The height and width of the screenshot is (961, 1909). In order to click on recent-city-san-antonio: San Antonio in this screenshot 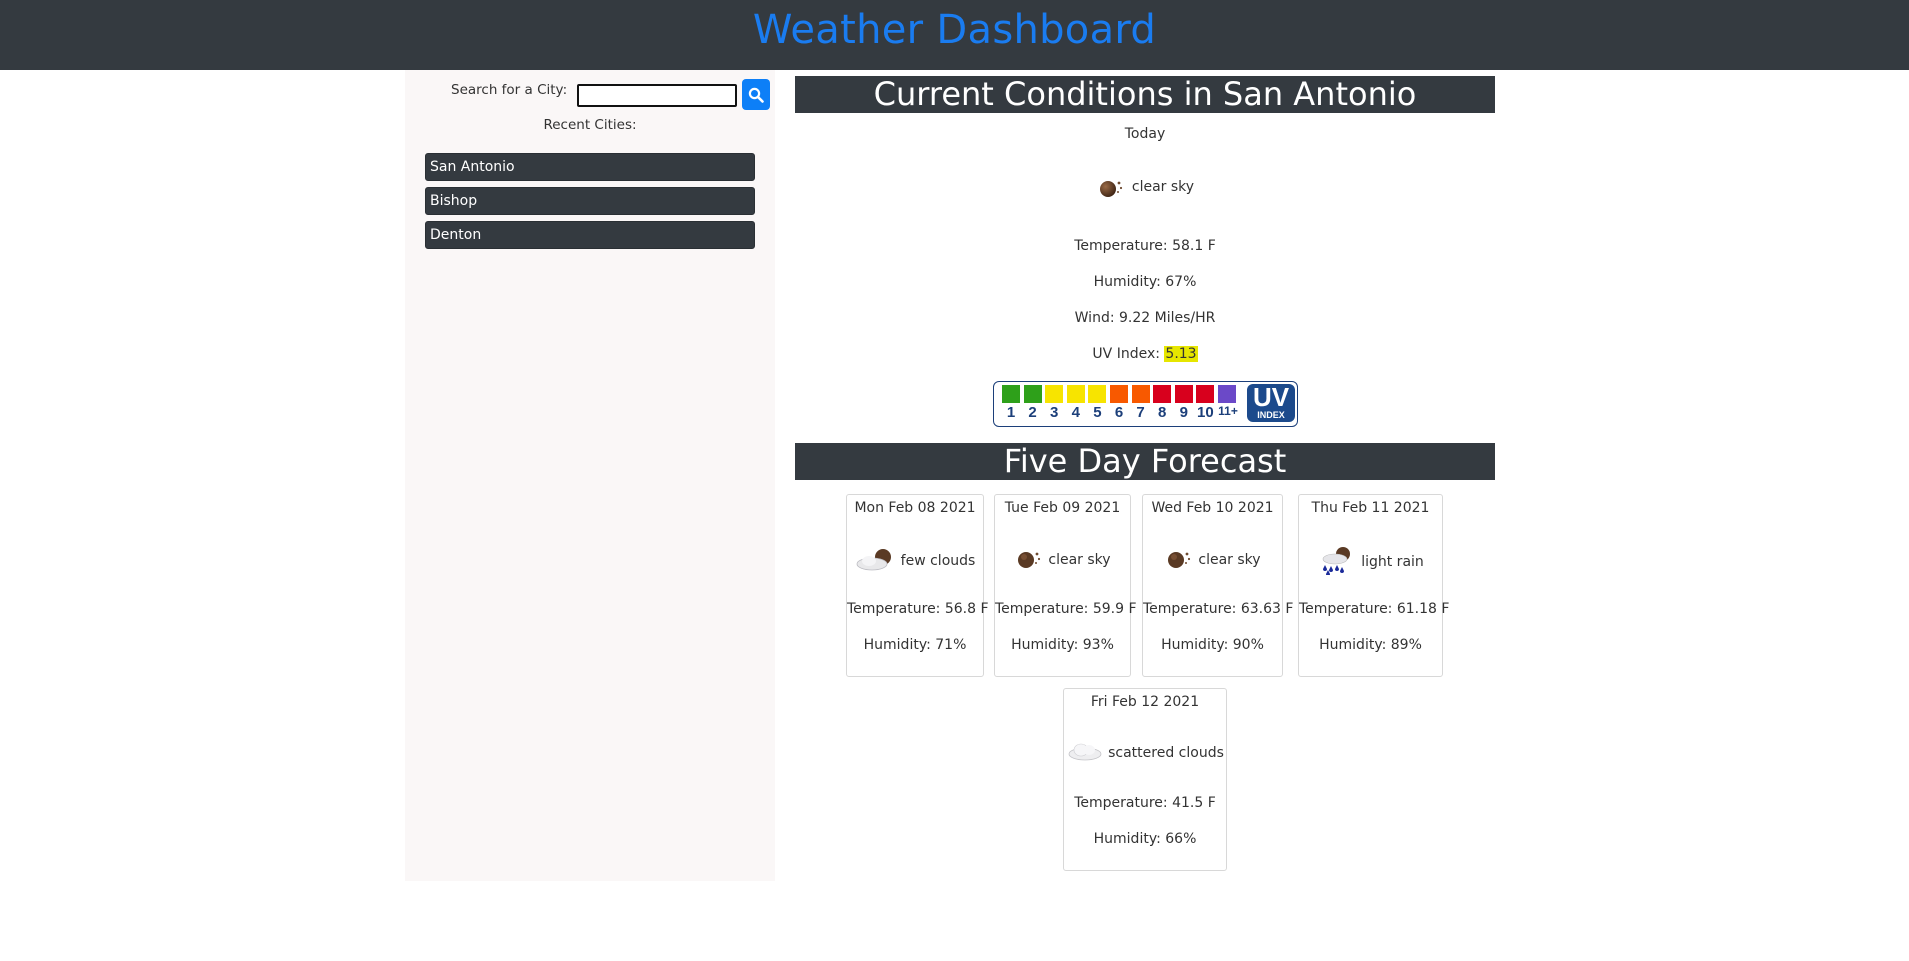, I will do `click(590, 167)`.